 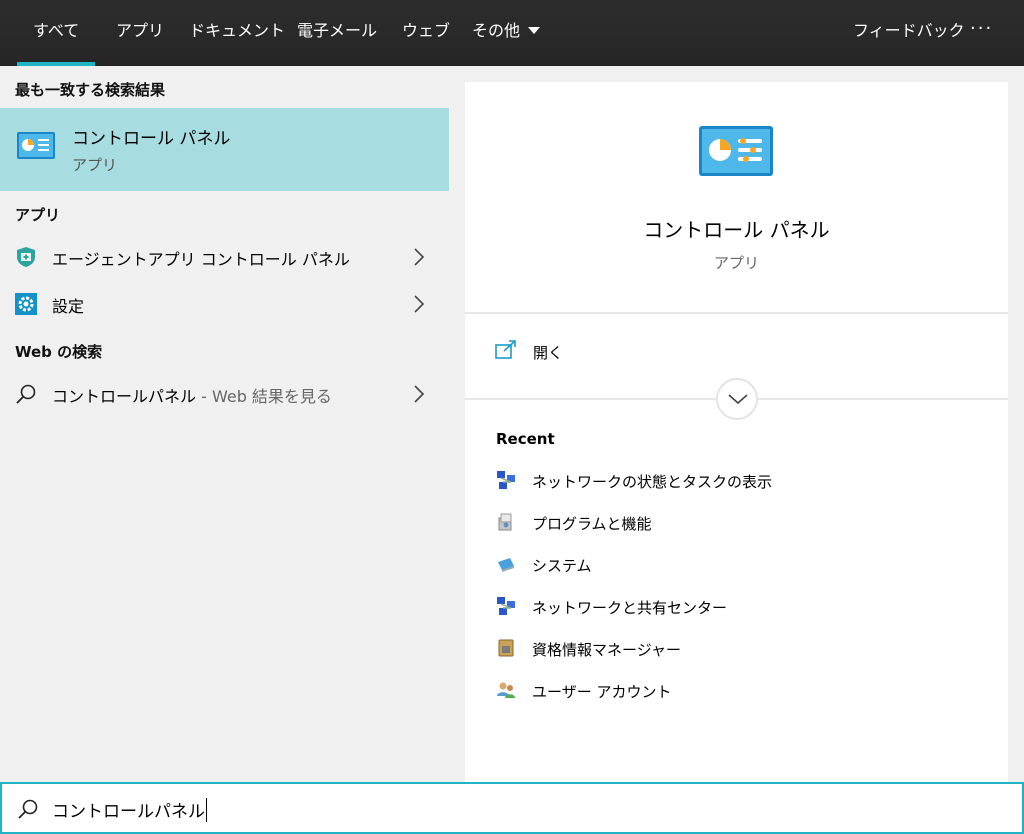 I want to click on feedback-button: フィードバック, so click(x=909, y=31).